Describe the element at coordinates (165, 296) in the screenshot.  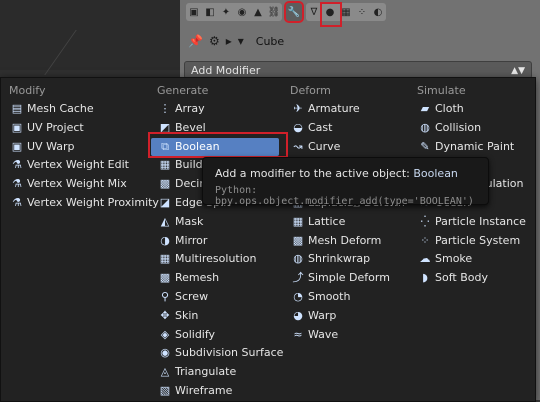
I see `screw-icon: ⚲` at that location.